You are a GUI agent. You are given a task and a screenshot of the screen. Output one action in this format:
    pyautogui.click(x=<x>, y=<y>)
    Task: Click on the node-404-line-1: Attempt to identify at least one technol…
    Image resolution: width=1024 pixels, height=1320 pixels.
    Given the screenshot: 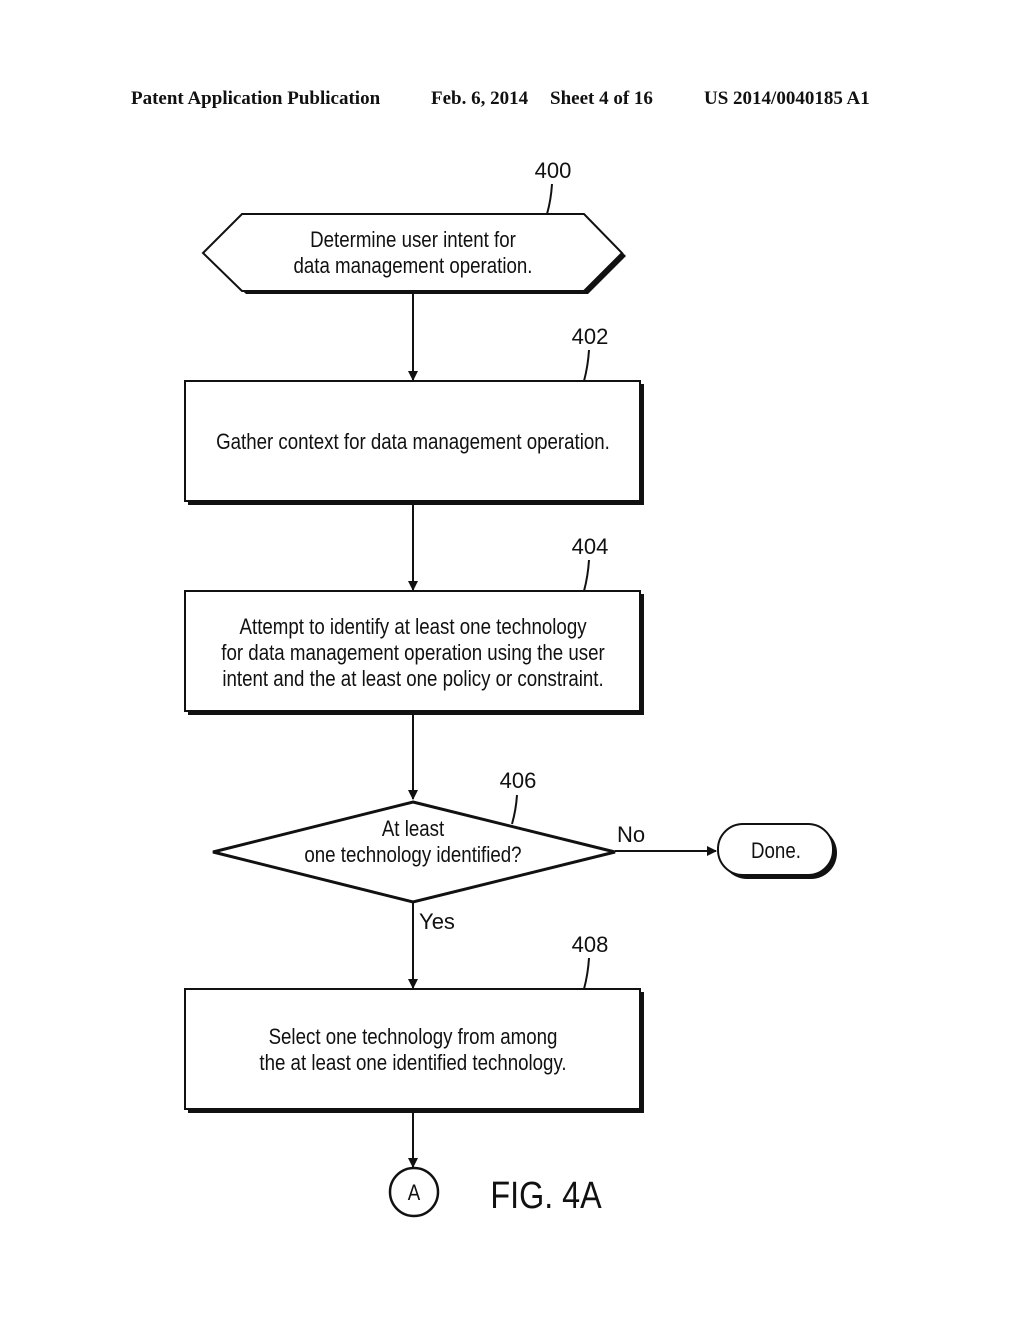 What is the action you would take?
    pyautogui.click(x=414, y=628)
    